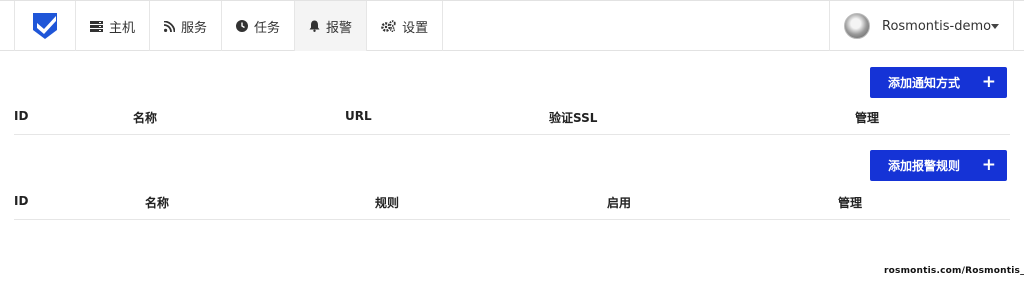  What do you see at coordinates (194, 28) in the screenshot?
I see `nav-item-label: 服务` at bounding box center [194, 28].